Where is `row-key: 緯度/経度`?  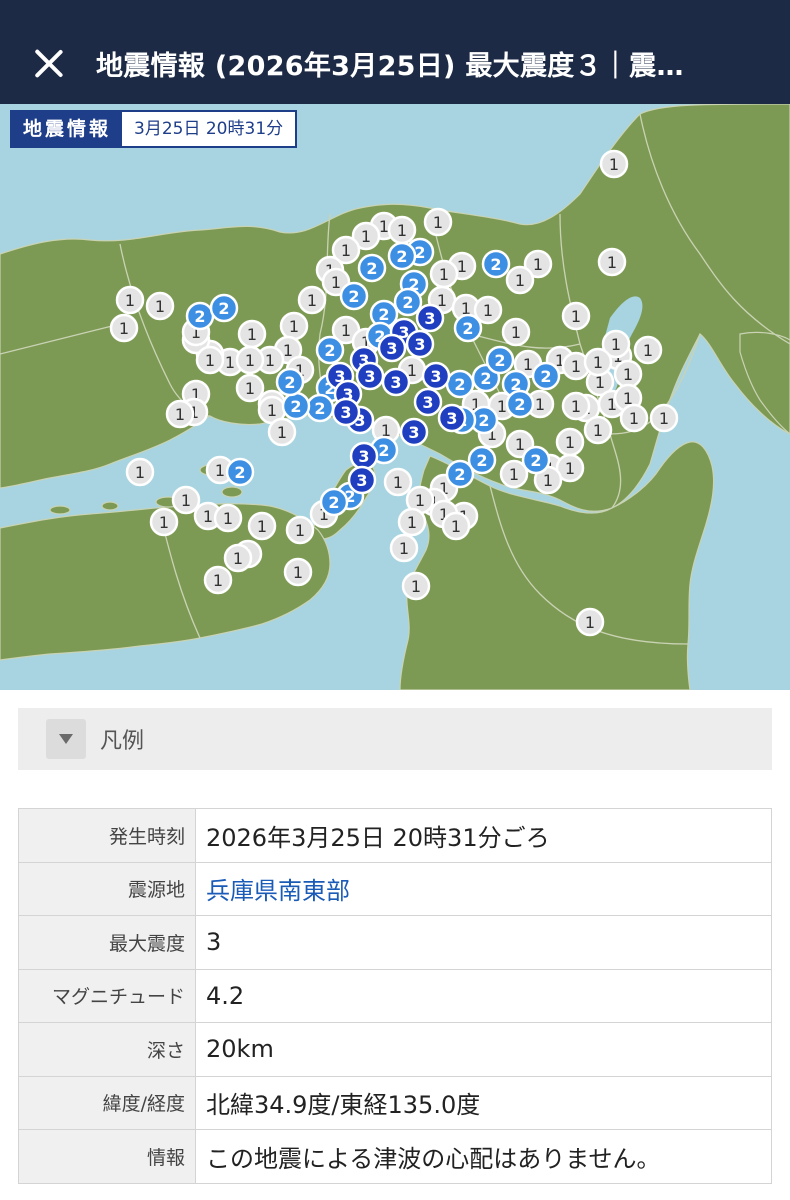 row-key: 緯度/経度 is located at coordinates (107, 1102).